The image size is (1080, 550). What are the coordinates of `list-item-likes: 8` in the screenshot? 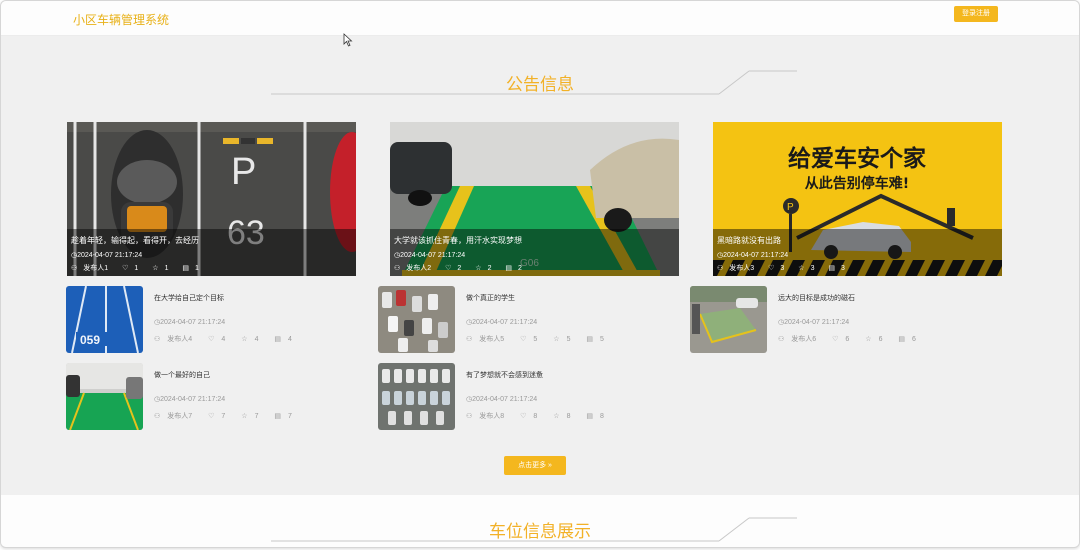 It's located at (535, 416).